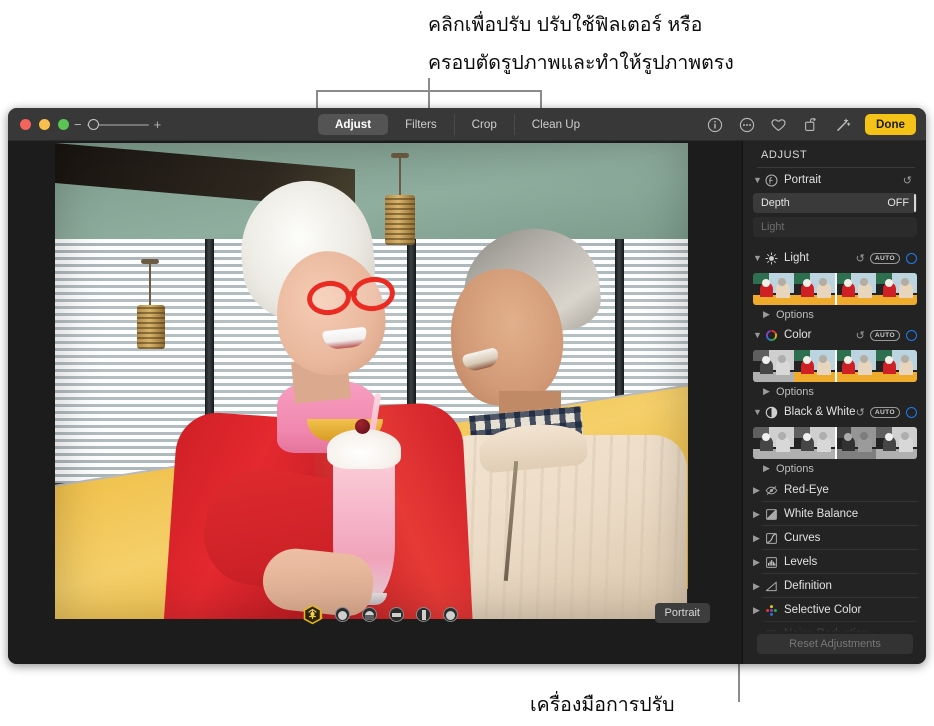  Describe the element at coordinates (834, 180) in the screenshot. I see `section-portrait: ▼ Portrait ↺` at that location.